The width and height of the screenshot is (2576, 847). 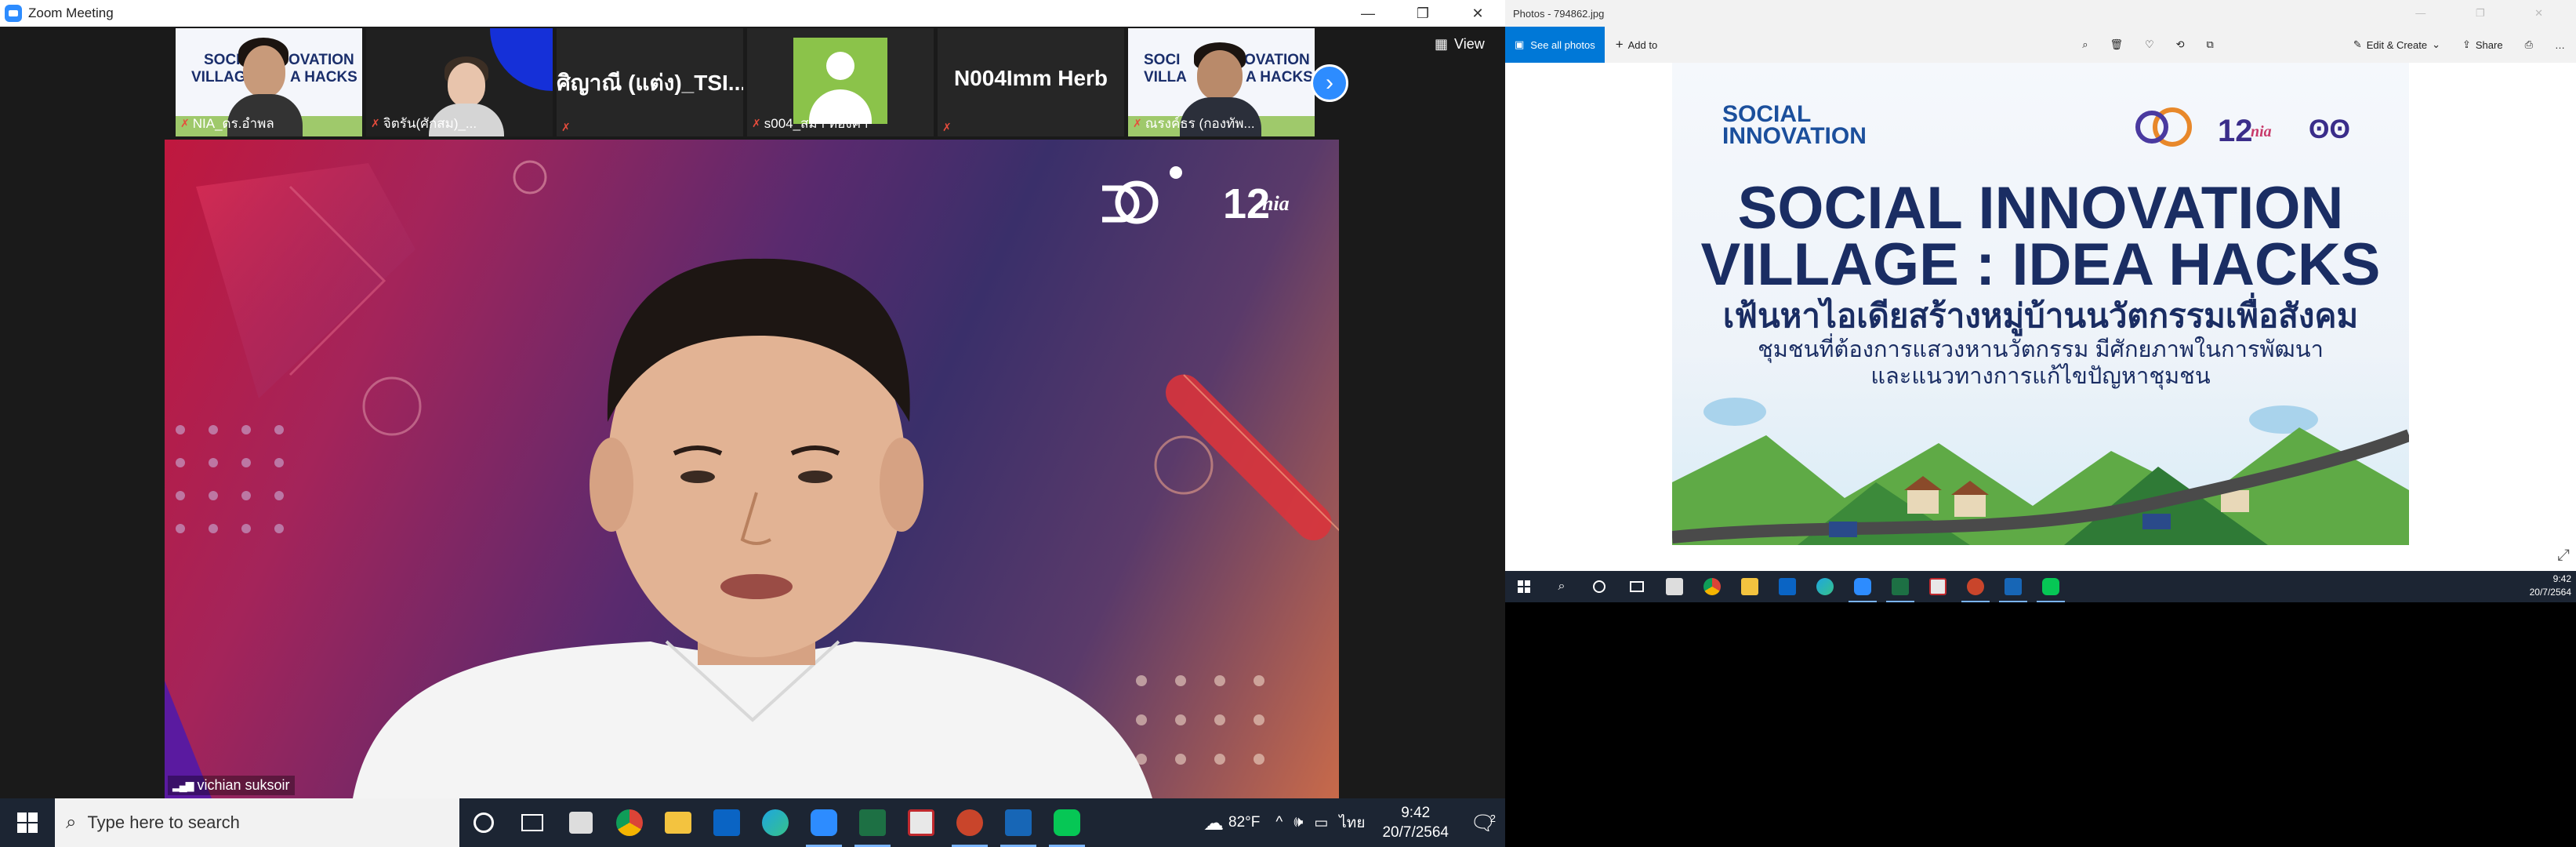 I want to click on language-indicator: ไทย, so click(x=1352, y=822).